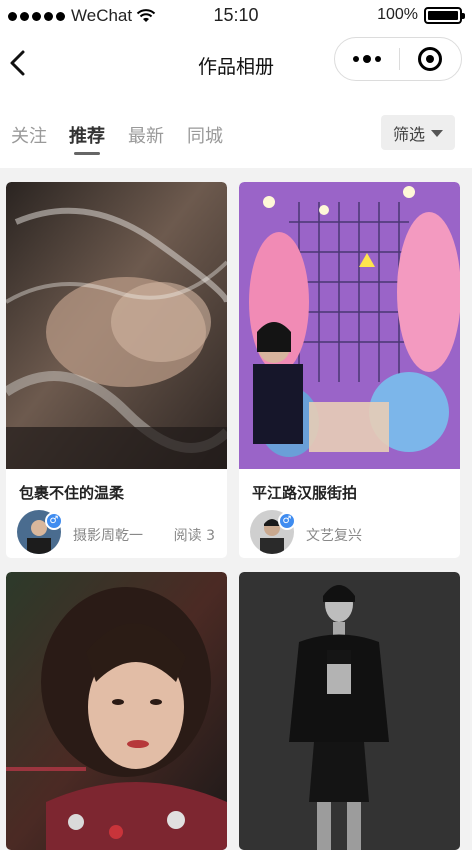 Image resolution: width=472 pixels, height=850 pixels. Describe the element at coordinates (146, 135) in the screenshot. I see `tab-latest: 最新` at that location.